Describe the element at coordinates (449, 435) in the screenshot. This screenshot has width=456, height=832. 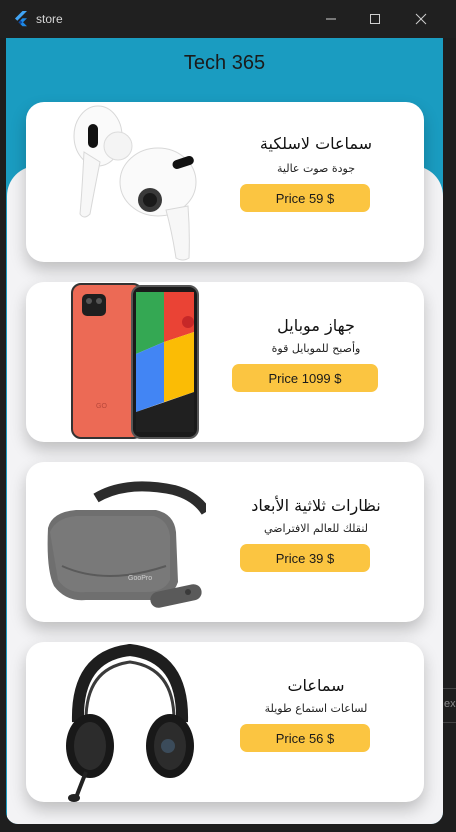
I see `background-window-strip` at that location.